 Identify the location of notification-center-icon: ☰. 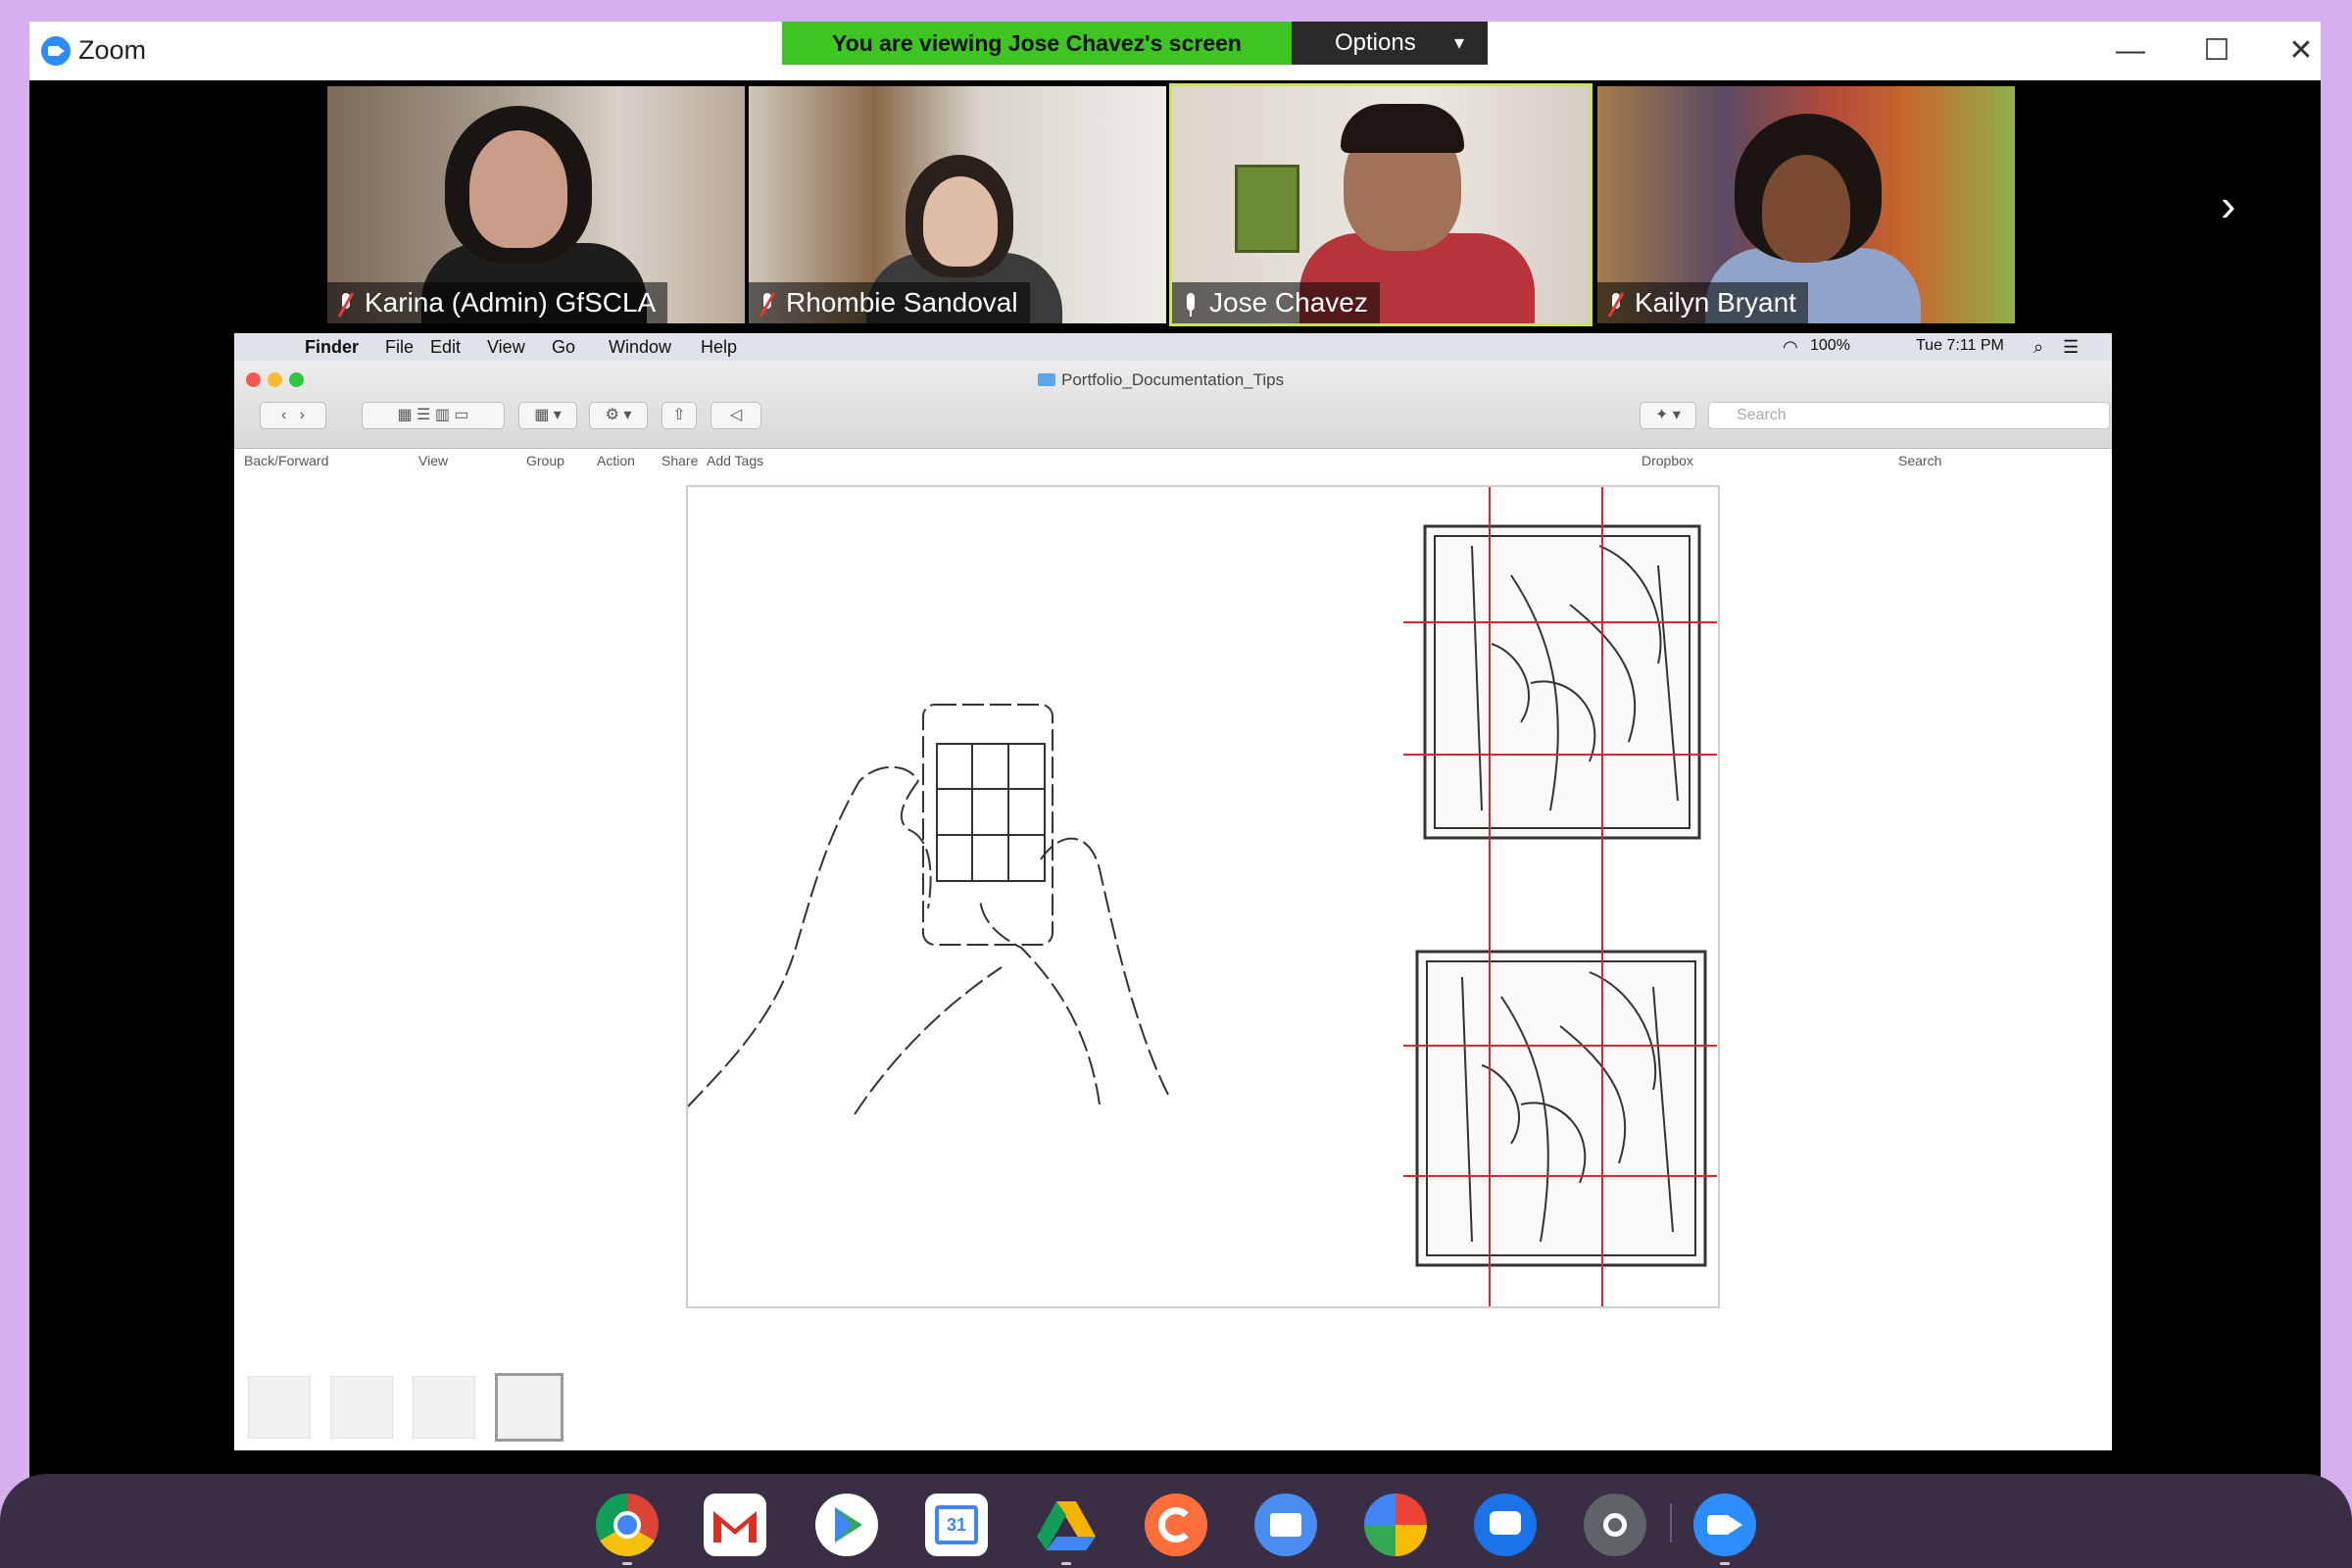
(2071, 347).